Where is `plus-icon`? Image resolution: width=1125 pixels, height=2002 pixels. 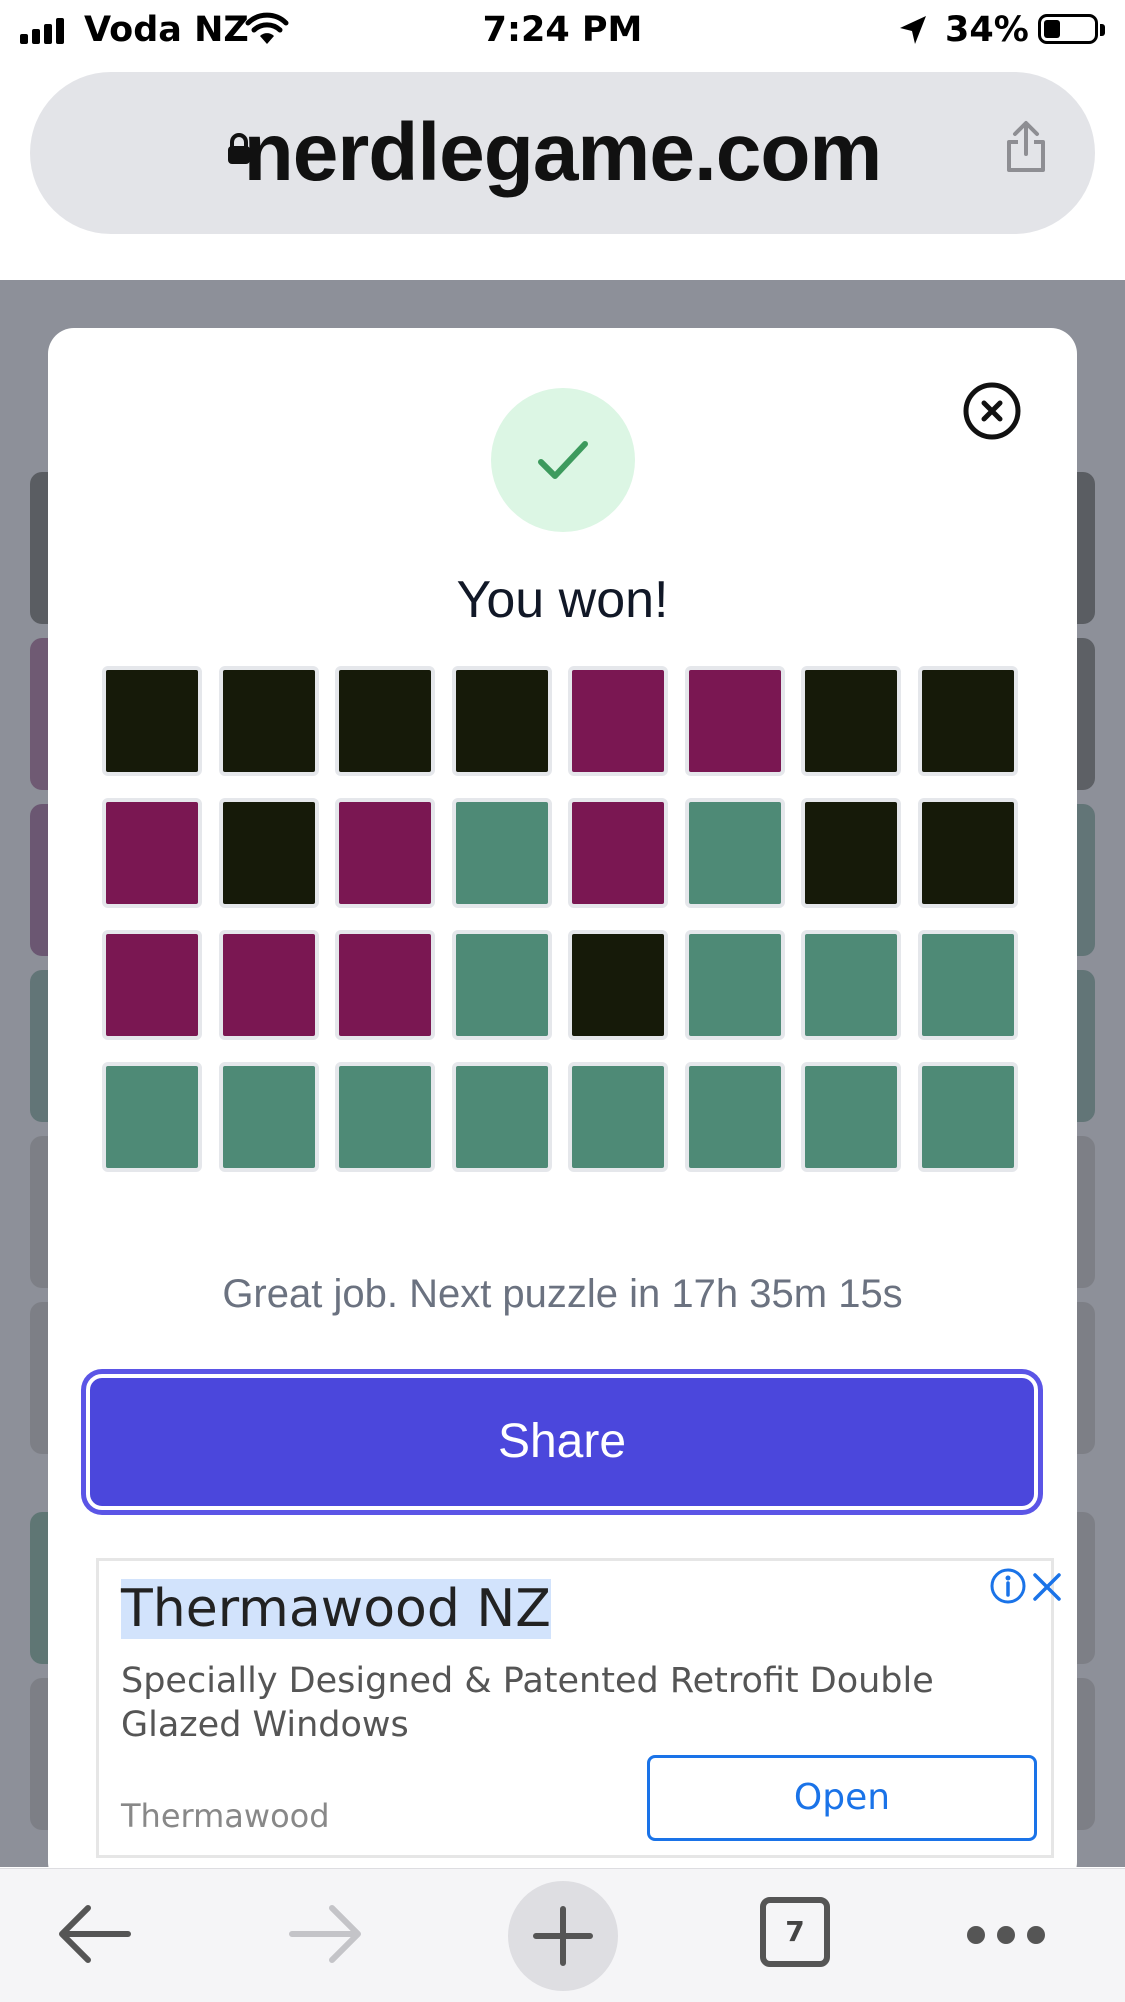
plus-icon is located at coordinates (563, 1936).